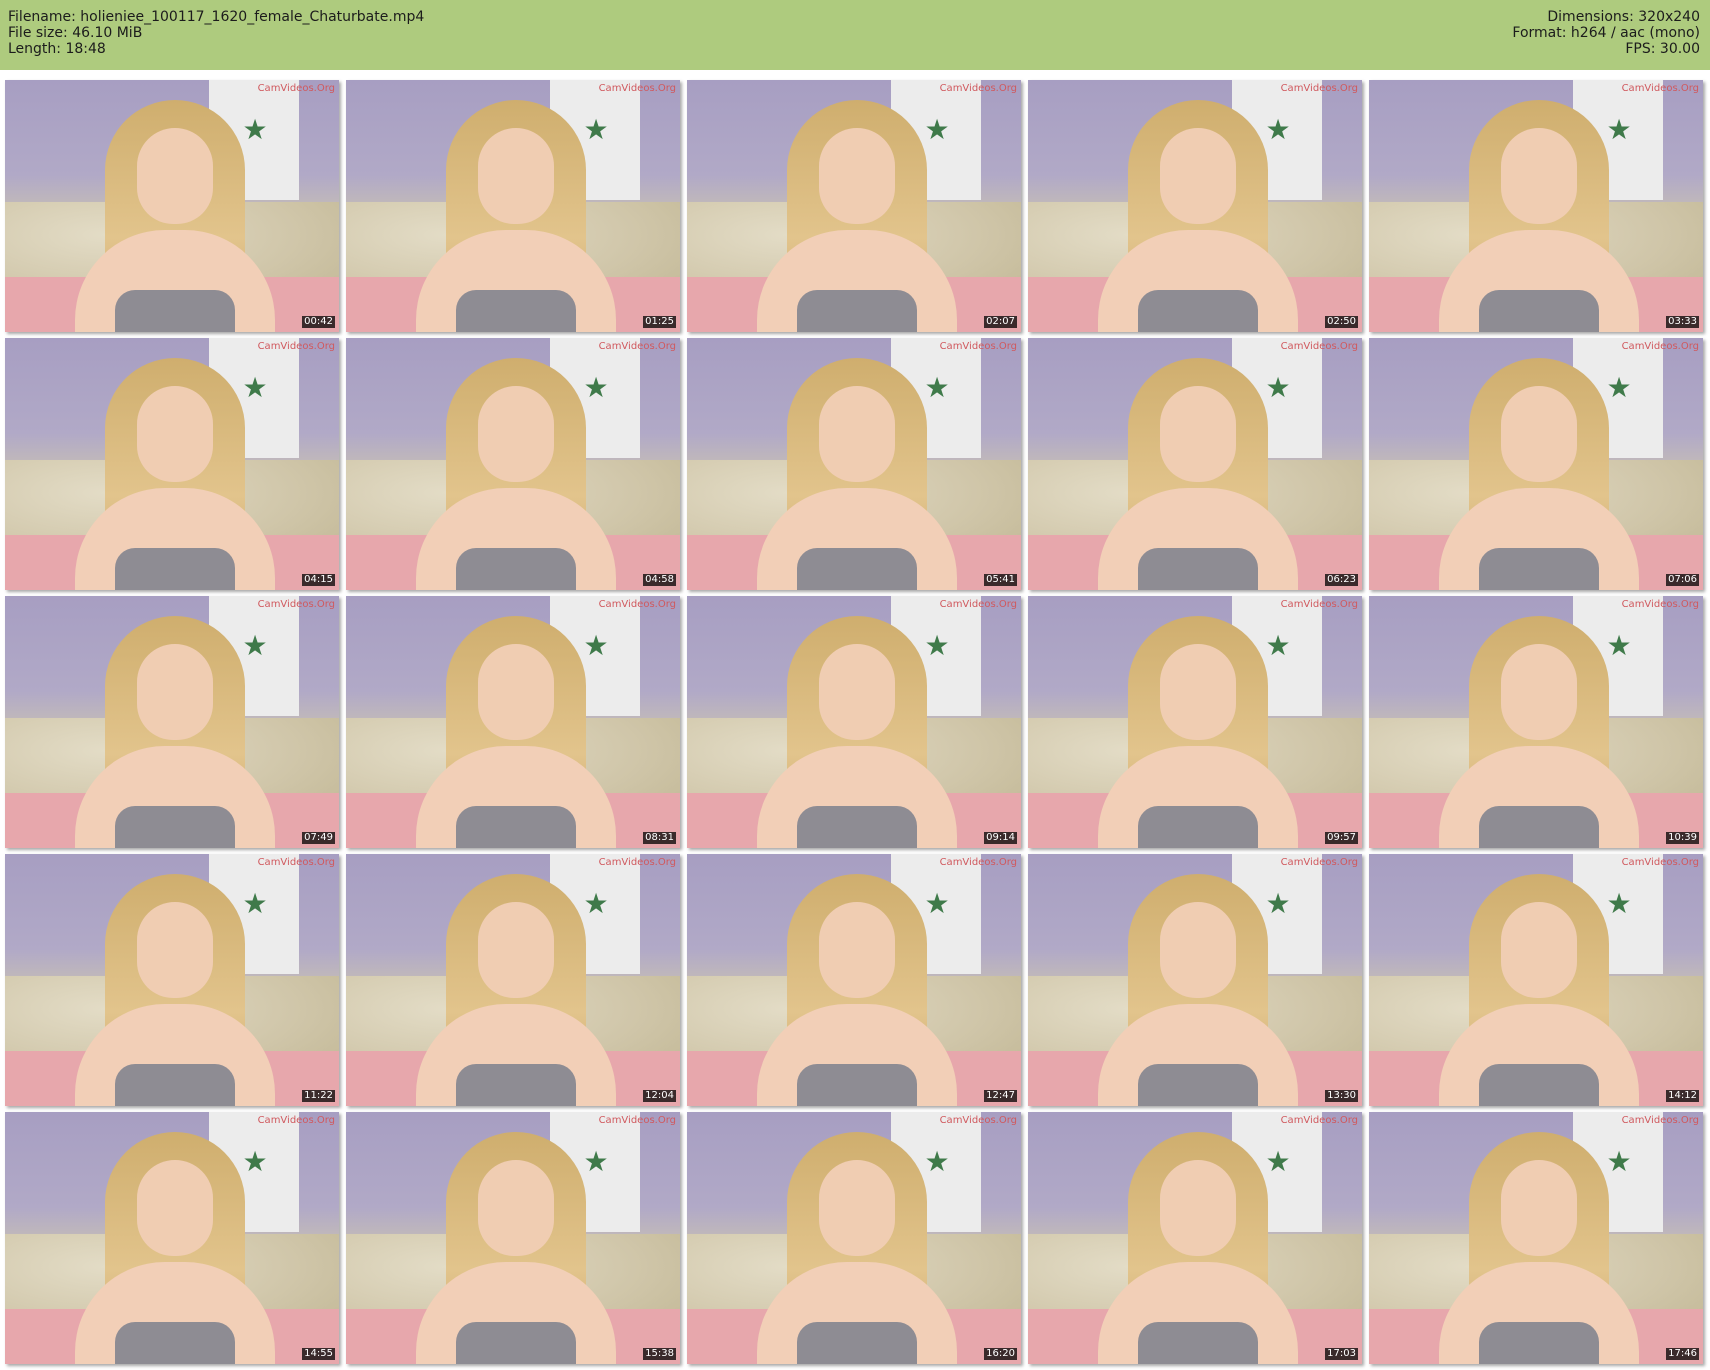 This screenshot has height=1370, width=1710. Describe the element at coordinates (1623, 17) in the screenshot. I see `dimensions-label: Dimensions: 320x240` at that location.